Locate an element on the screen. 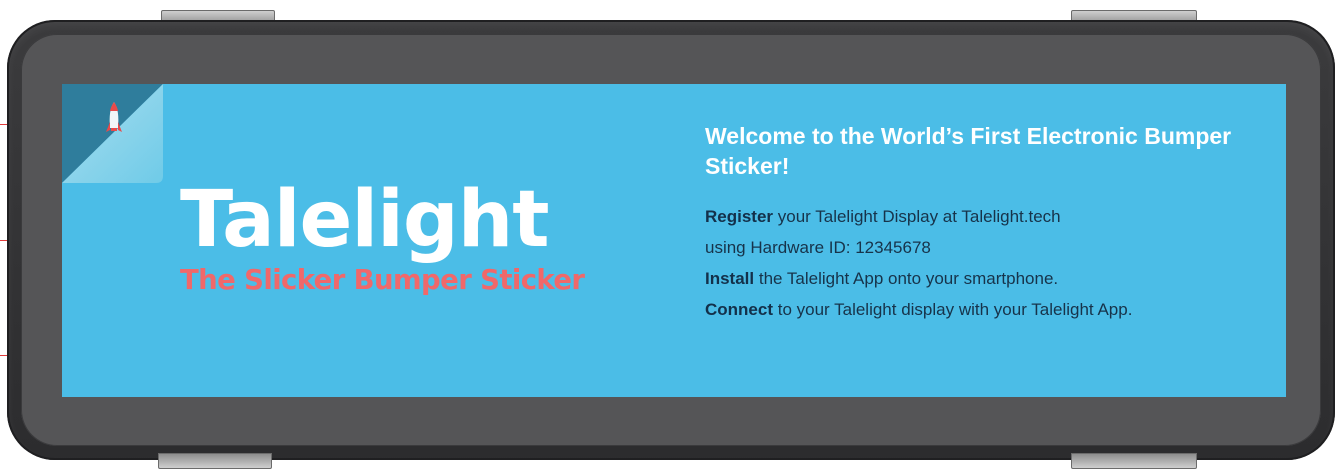  step-keyword: Install is located at coordinates (730, 278).